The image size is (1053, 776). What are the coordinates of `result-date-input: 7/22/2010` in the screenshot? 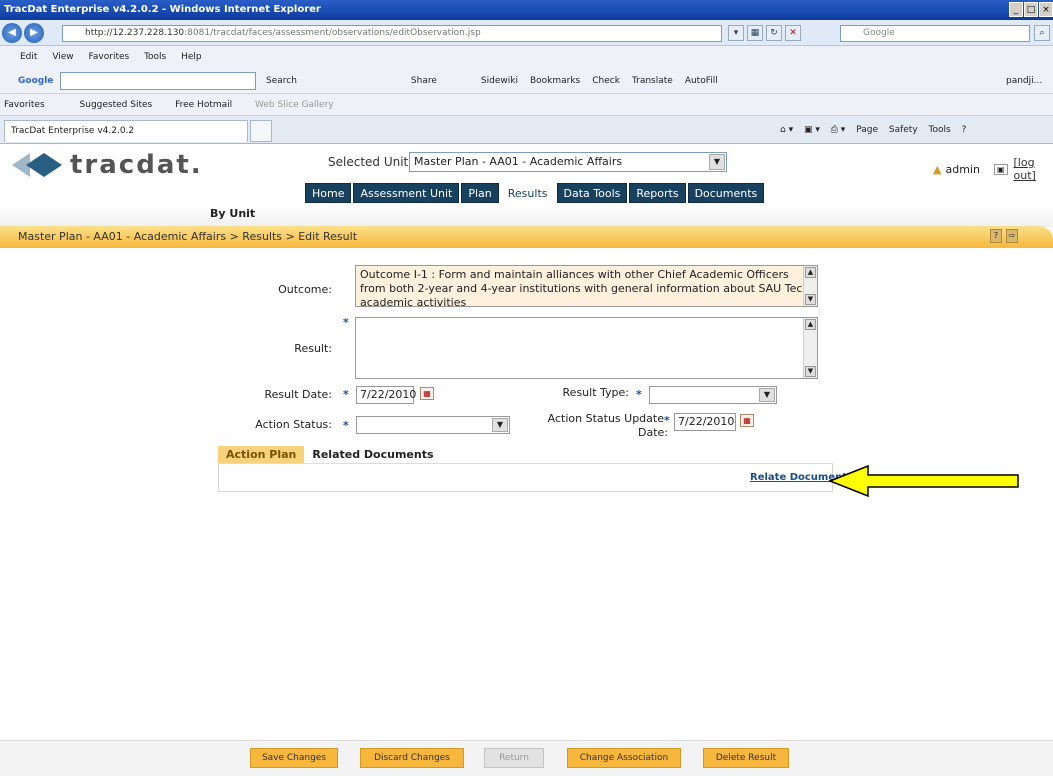 It's located at (386, 395).